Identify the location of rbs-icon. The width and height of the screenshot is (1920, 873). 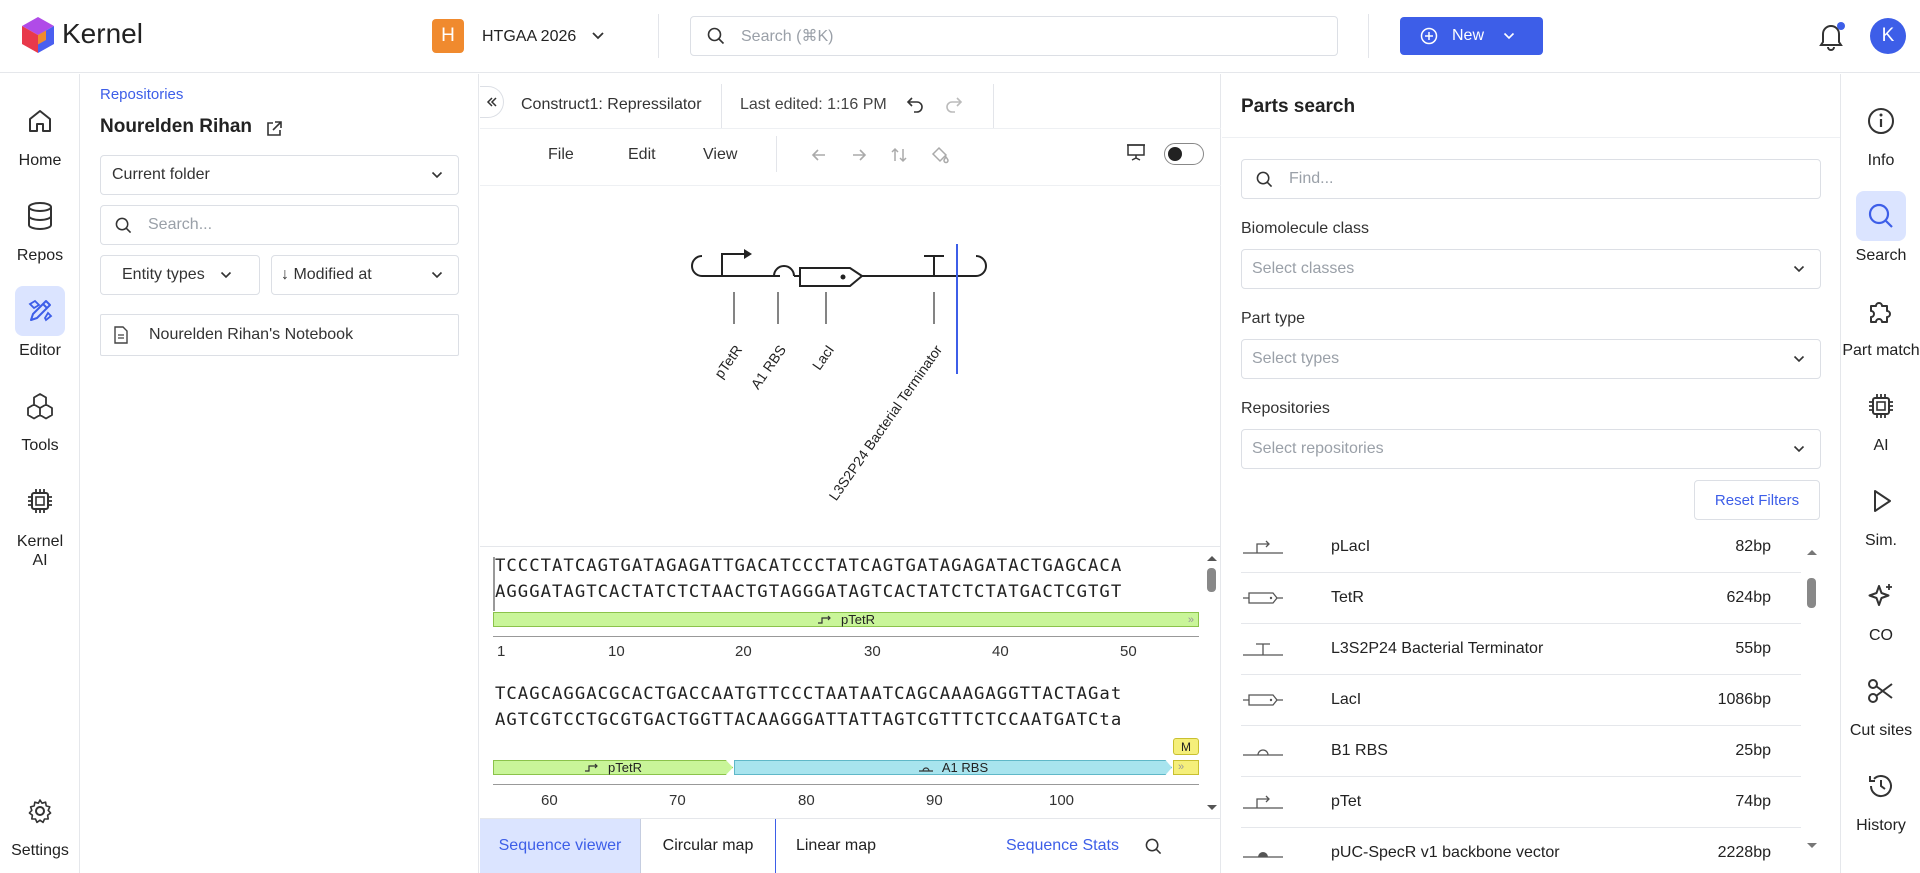
(1276, 751).